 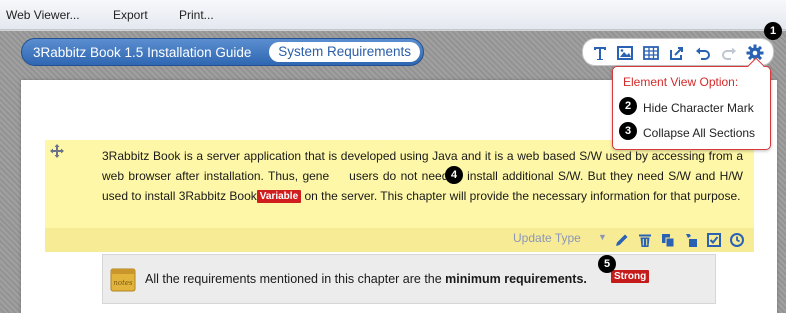 I want to click on text-icon, so click(x=600, y=53).